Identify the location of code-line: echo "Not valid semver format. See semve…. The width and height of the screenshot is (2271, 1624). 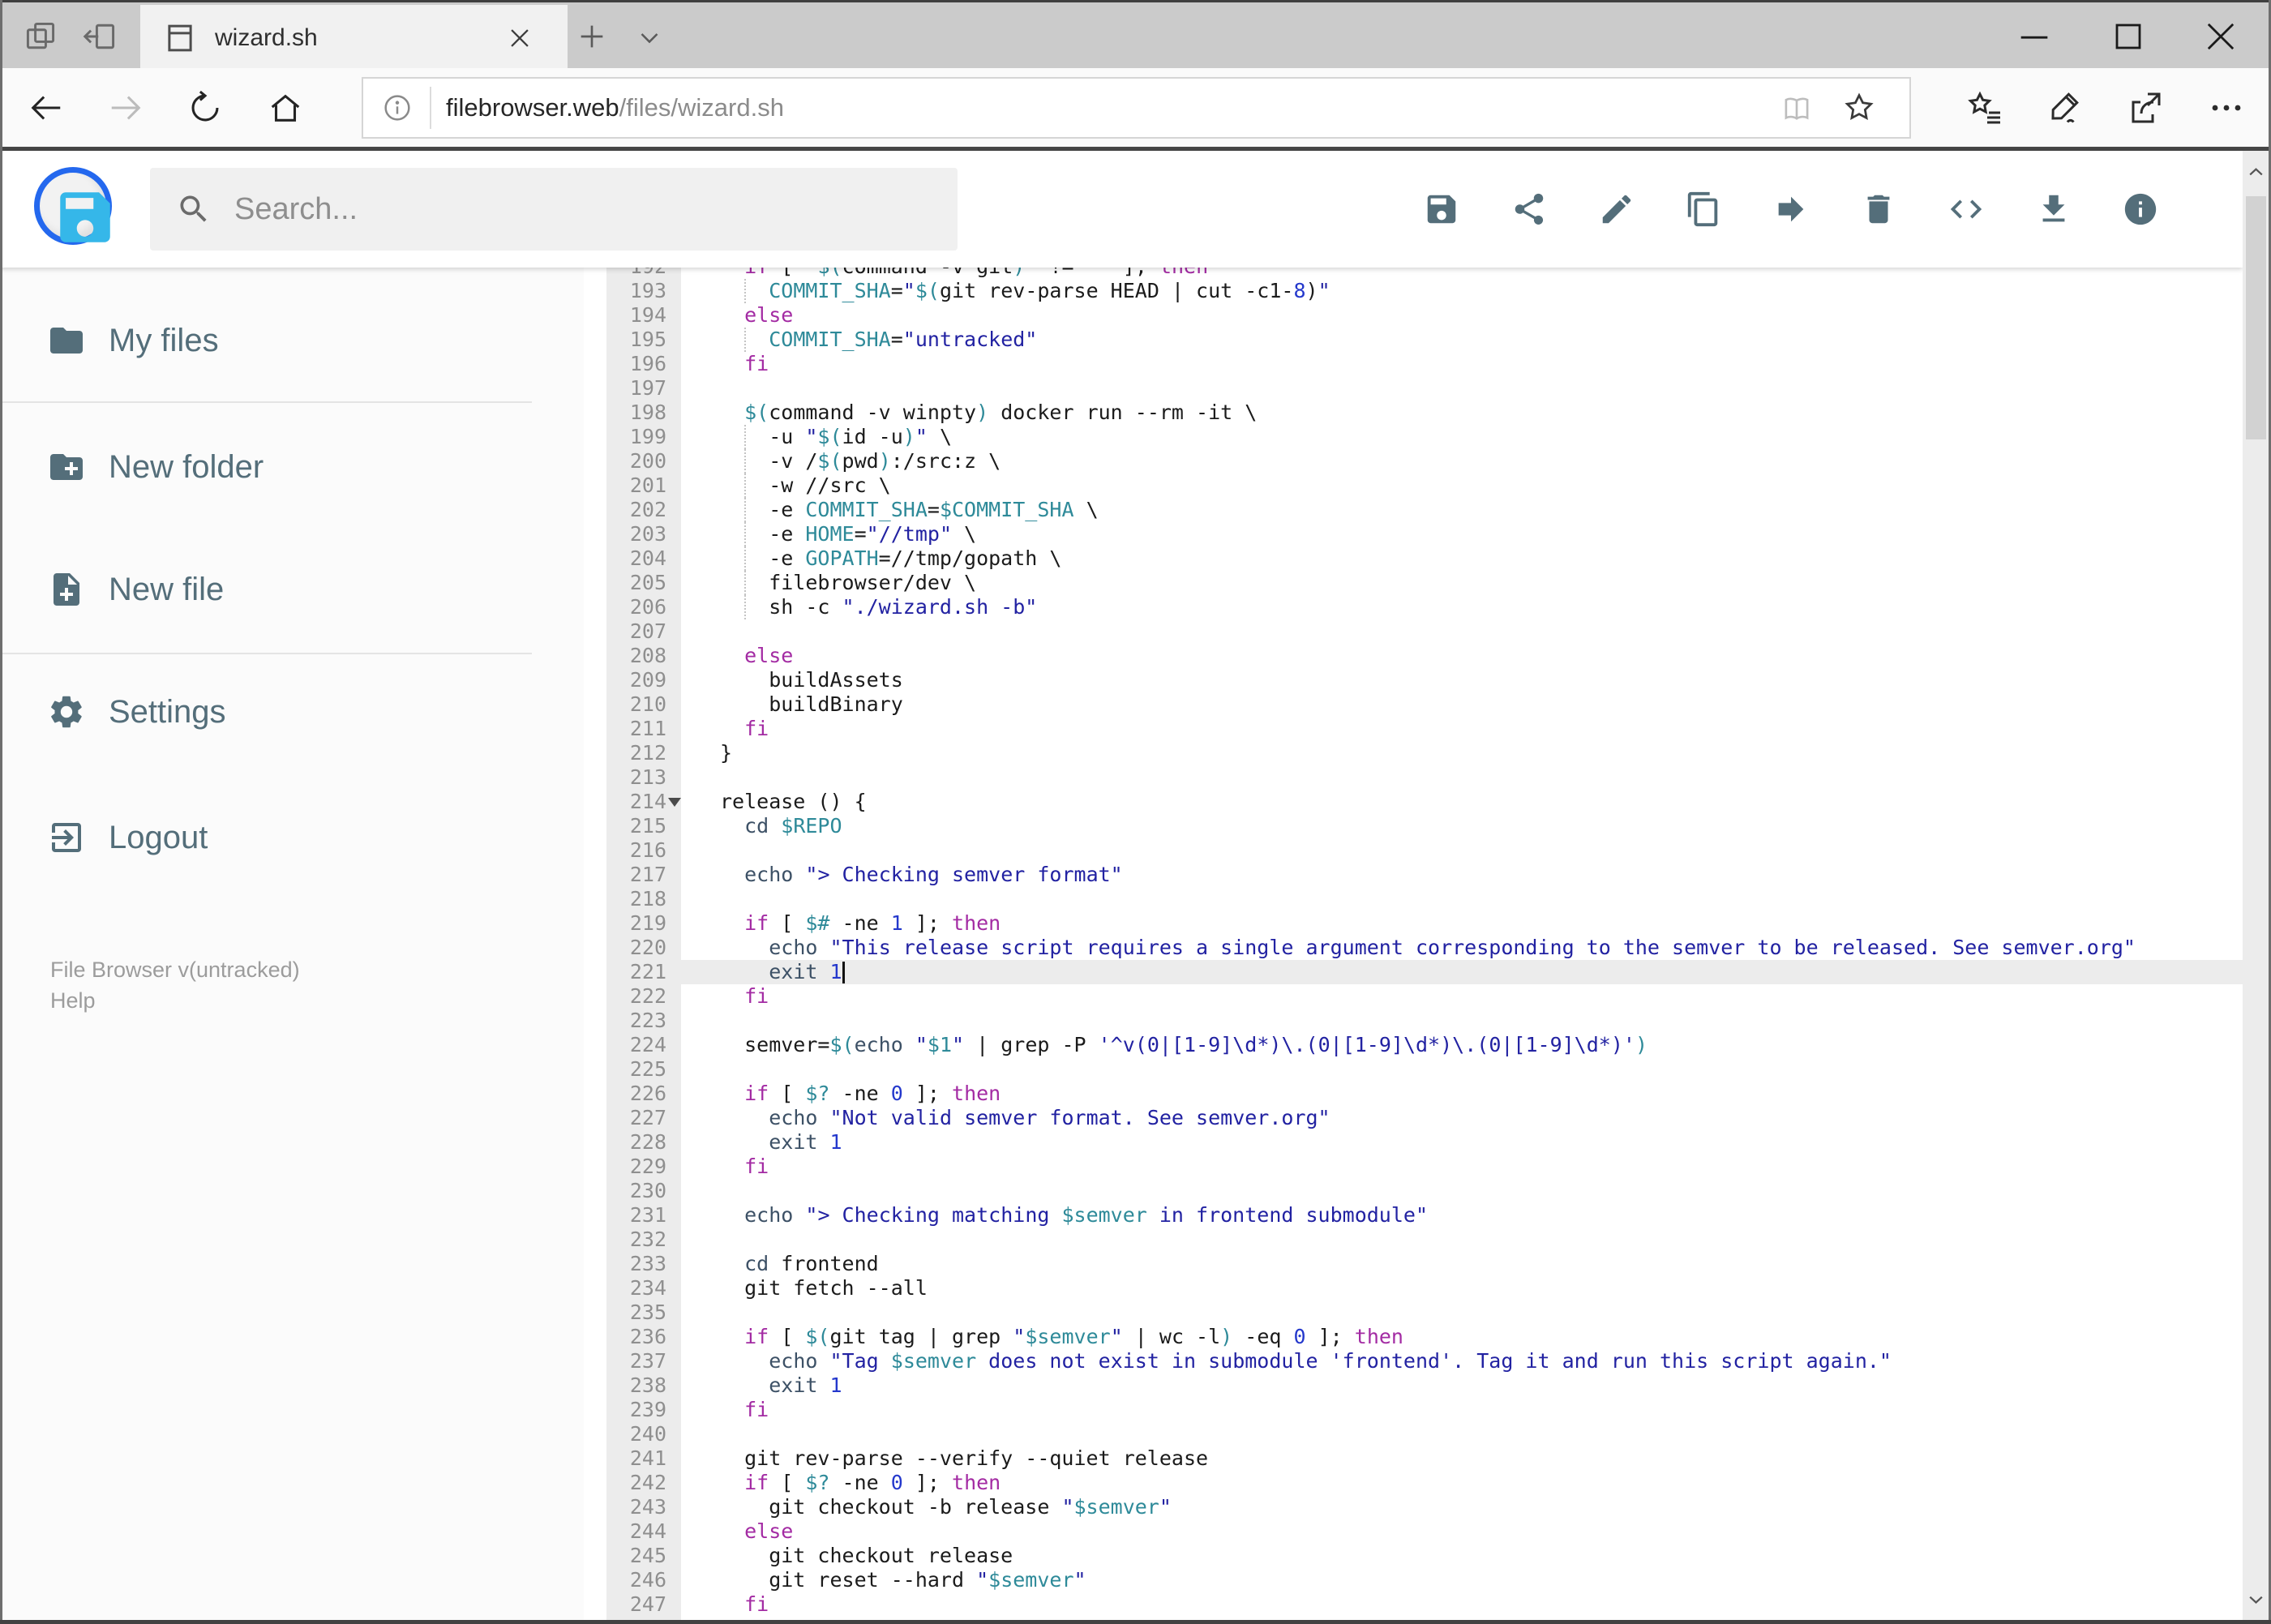
(1482, 1118).